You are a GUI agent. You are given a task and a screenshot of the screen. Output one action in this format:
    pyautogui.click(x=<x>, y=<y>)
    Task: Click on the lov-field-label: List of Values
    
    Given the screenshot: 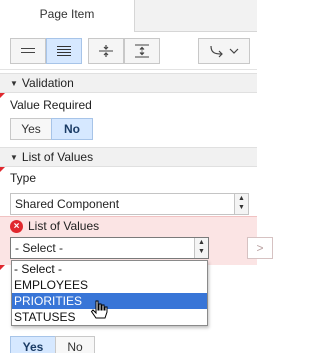 What is the action you would take?
    pyautogui.click(x=64, y=226)
    